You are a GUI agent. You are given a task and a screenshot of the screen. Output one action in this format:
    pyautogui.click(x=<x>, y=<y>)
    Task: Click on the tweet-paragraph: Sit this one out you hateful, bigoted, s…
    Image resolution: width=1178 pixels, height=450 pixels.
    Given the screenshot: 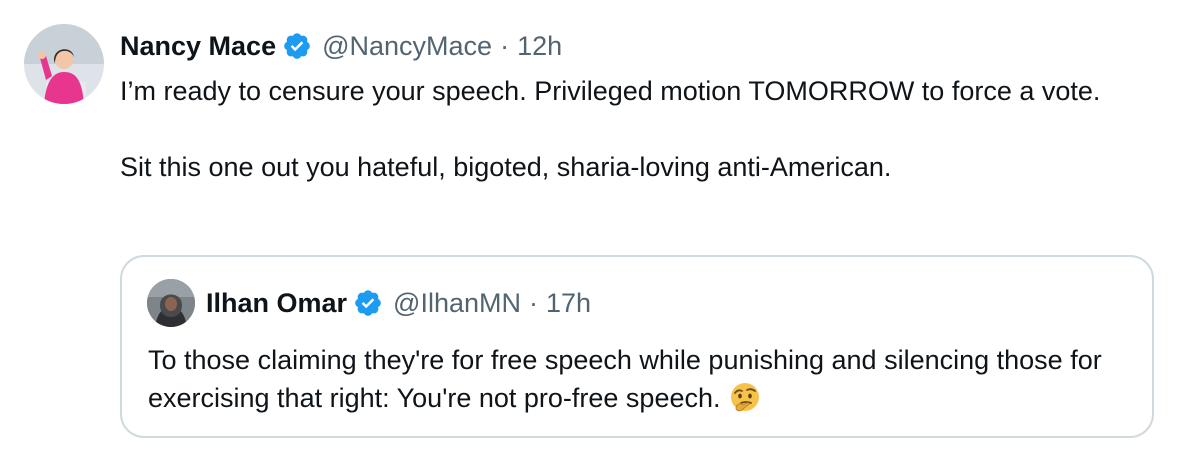 What is the action you would take?
    pyautogui.click(x=506, y=167)
    